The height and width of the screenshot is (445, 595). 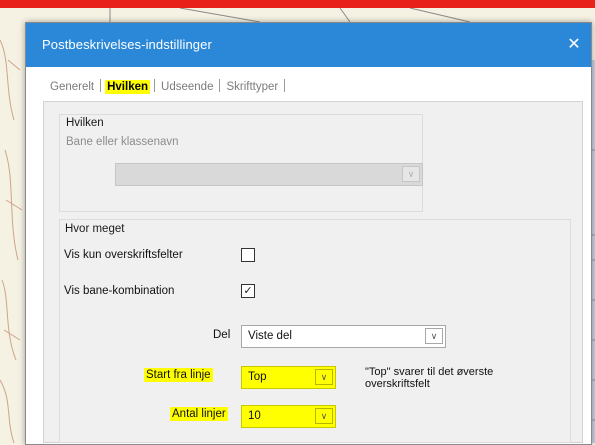 What do you see at coordinates (95, 229) in the screenshot?
I see `amount-group-title: Hvor meget` at bounding box center [95, 229].